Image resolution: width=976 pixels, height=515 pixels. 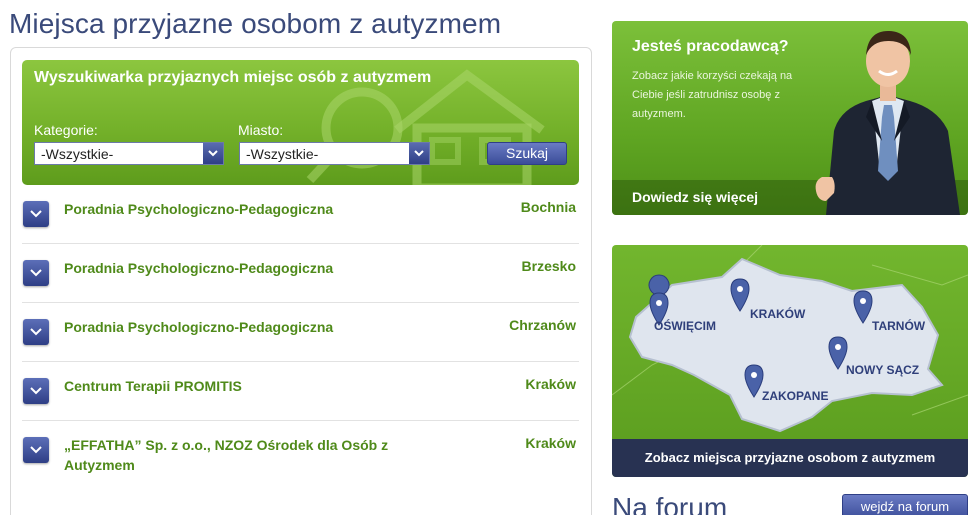 I want to click on category-select-value: -Wszystkie-, so click(x=77, y=154).